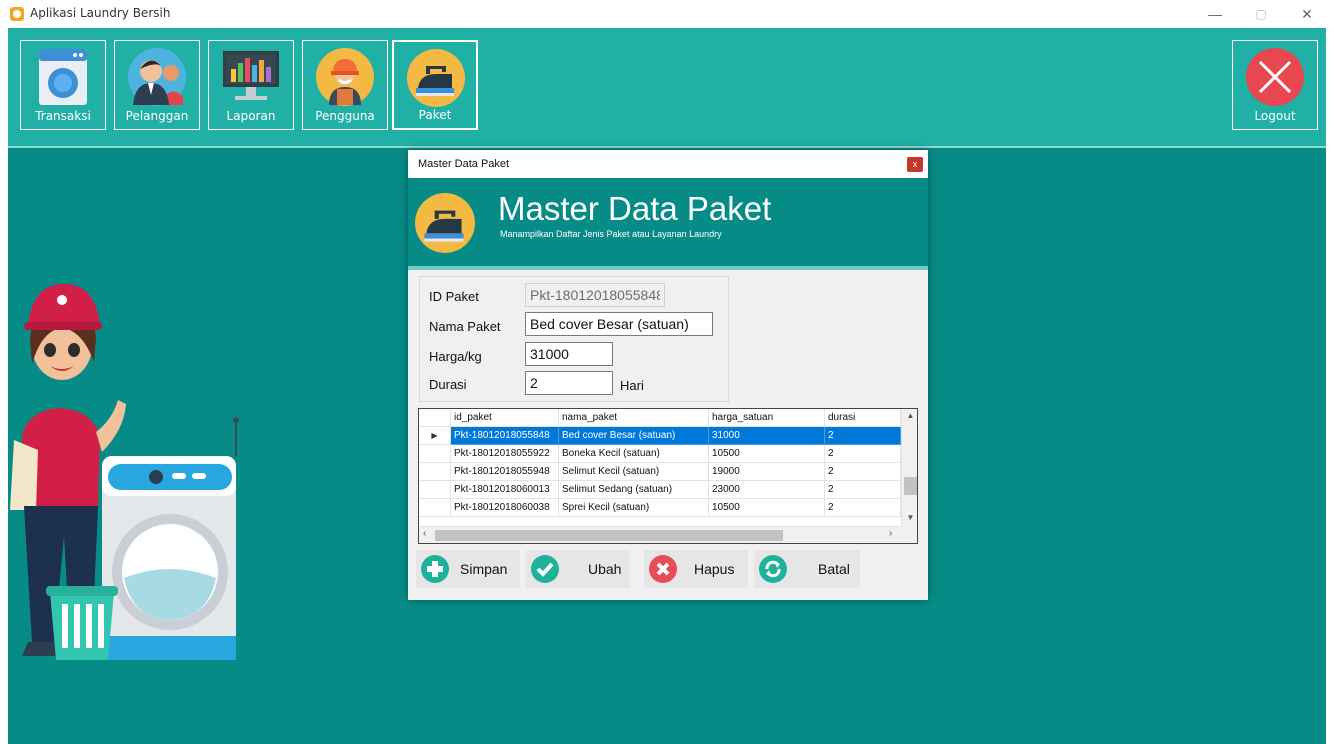  Describe the element at coordinates (454, 296) in the screenshot. I see `id-paket-label: ID Paket` at that location.